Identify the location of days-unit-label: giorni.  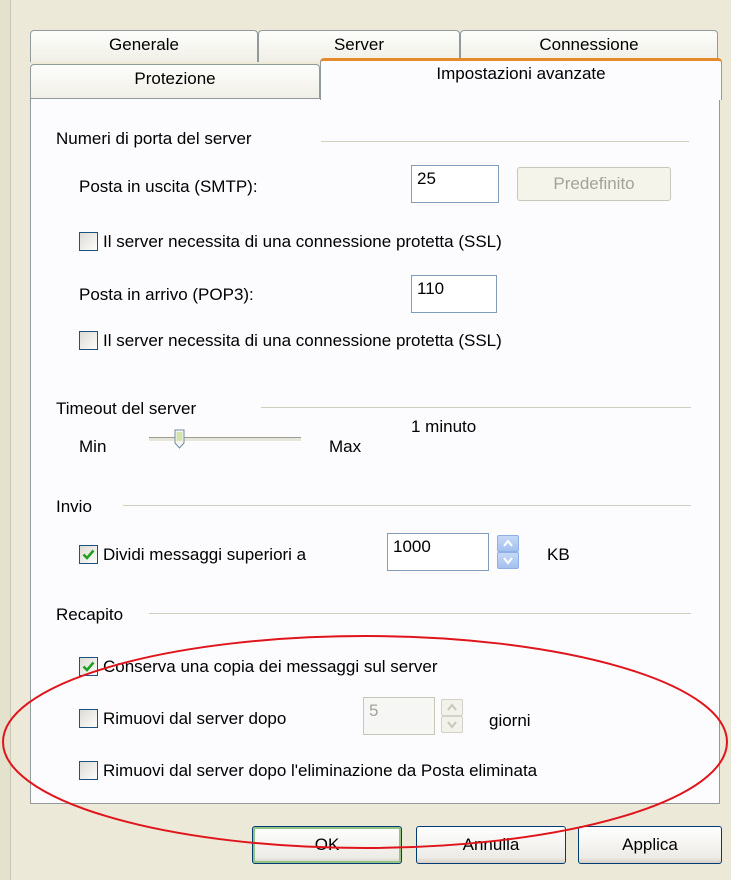
(510, 720).